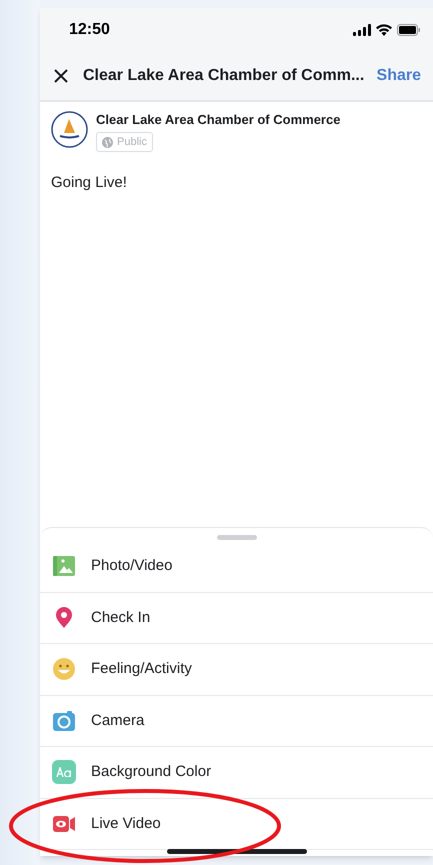 This screenshot has width=433, height=865. Describe the element at coordinates (236, 537) in the screenshot. I see `drag-handle` at that location.